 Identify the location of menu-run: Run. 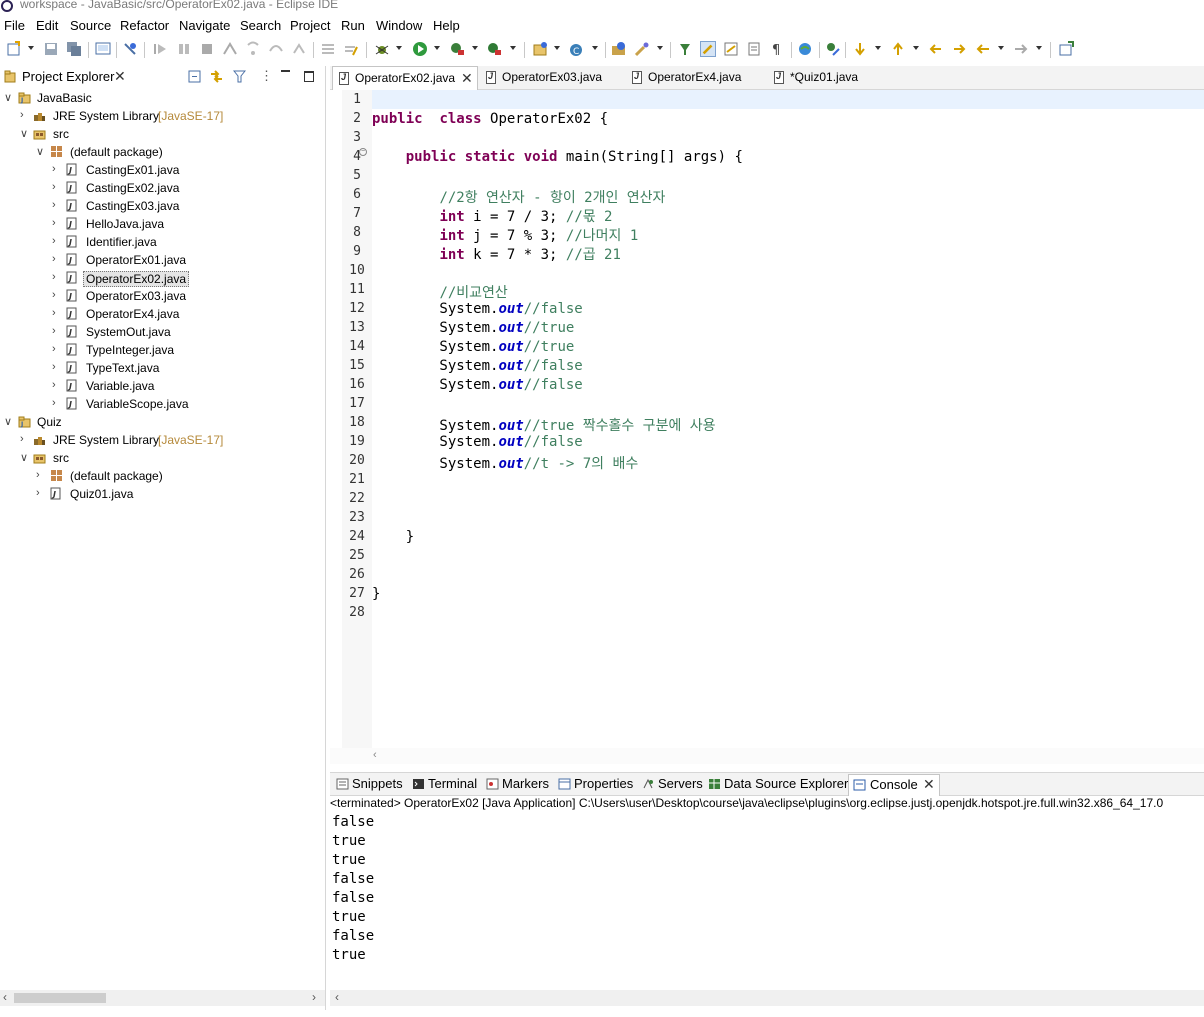
(353, 25).